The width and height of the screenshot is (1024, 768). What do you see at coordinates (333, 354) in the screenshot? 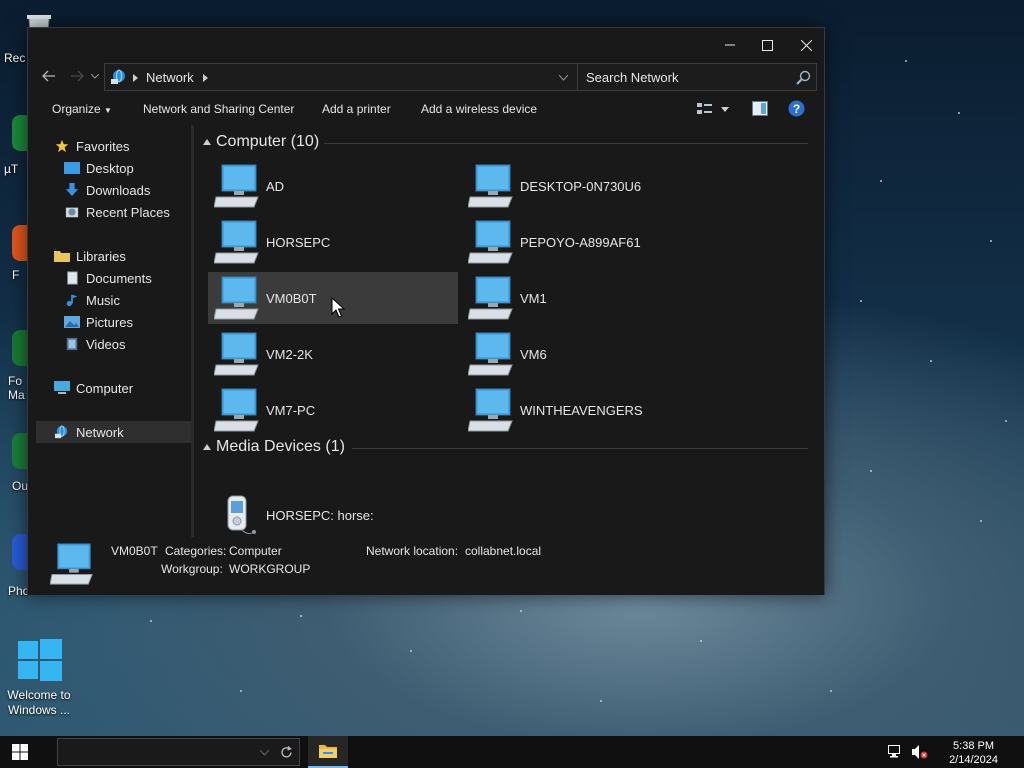
I see `computer-tile: VM2-2K` at bounding box center [333, 354].